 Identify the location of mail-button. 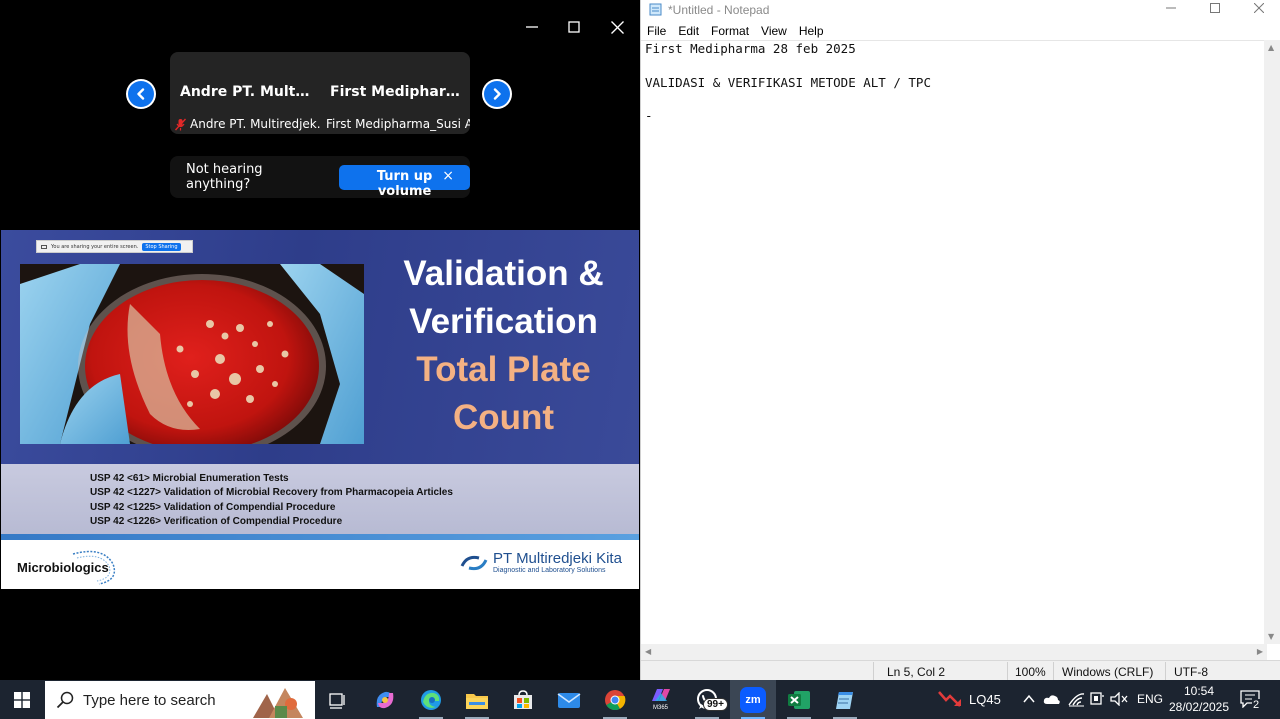
(569, 699).